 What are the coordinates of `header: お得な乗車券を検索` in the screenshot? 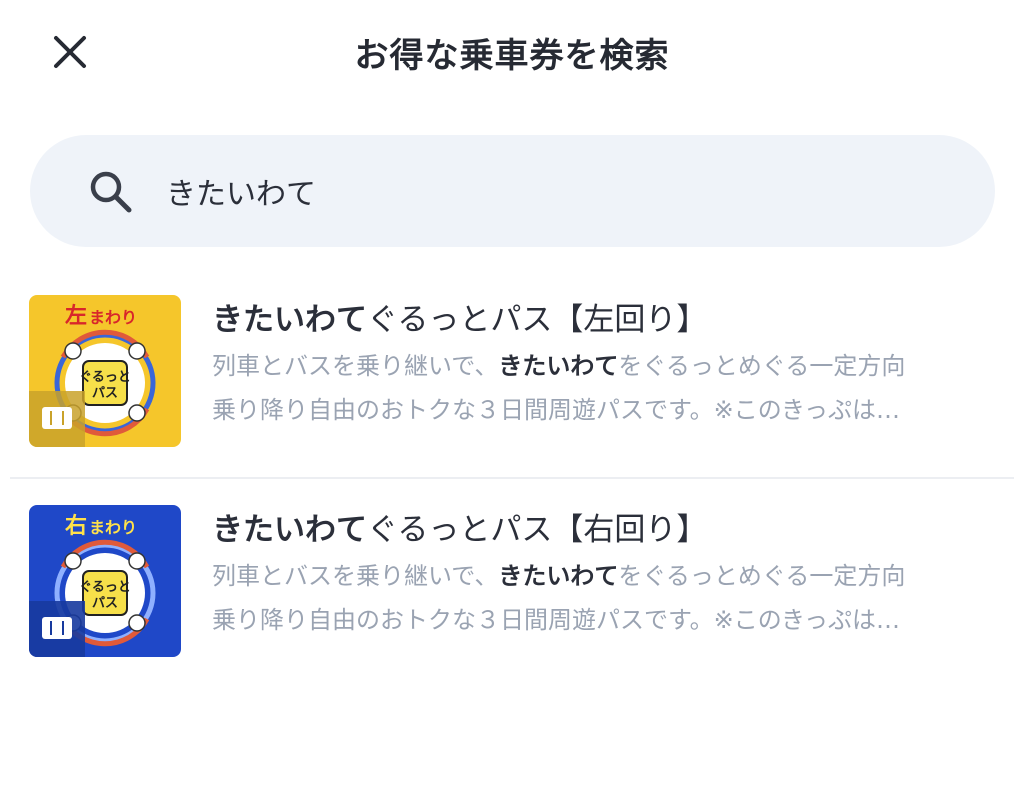 It's located at (512, 55).